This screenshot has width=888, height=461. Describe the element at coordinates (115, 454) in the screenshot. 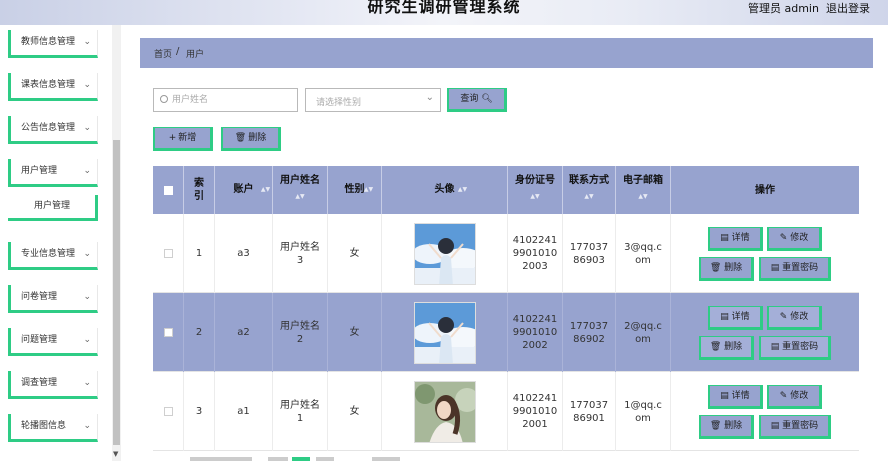

I see `scroll-down-arrow-icon: ▼` at that location.